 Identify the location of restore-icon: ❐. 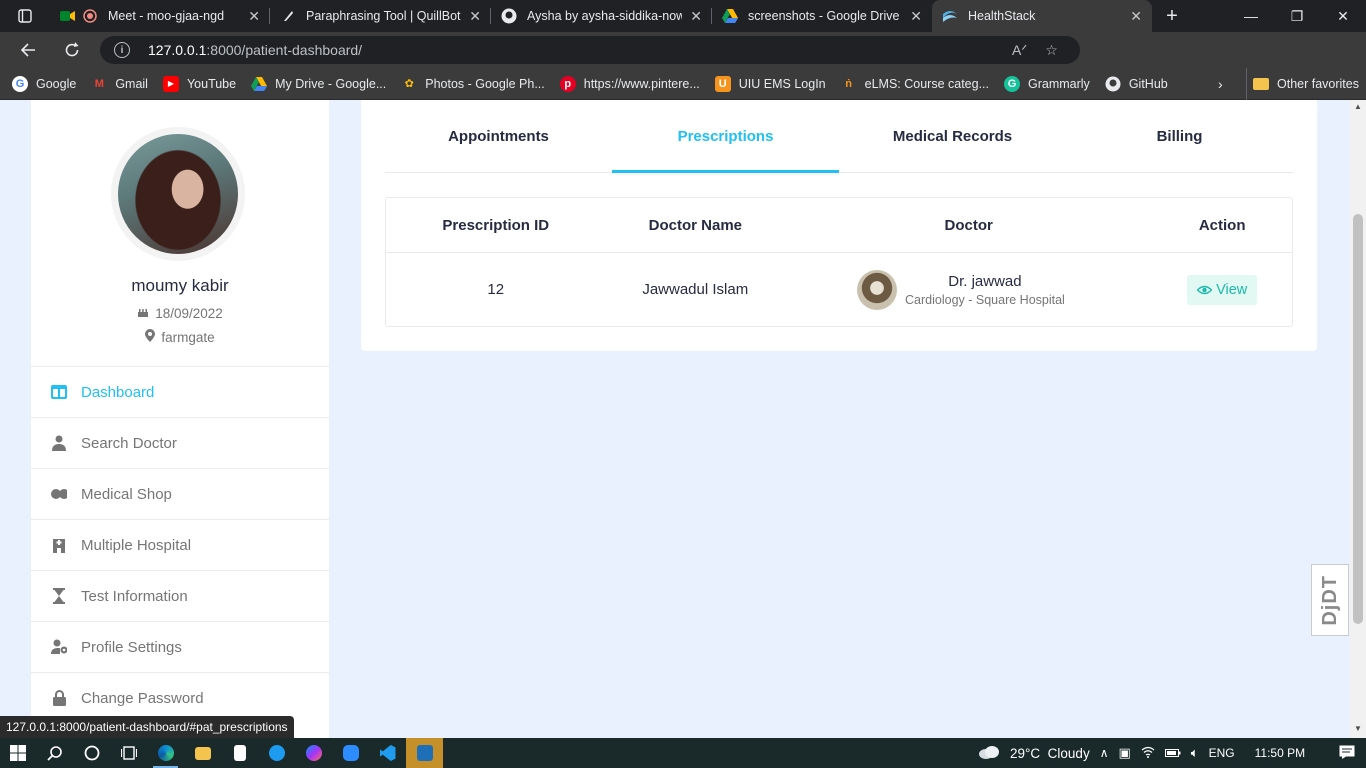
(1297, 16).